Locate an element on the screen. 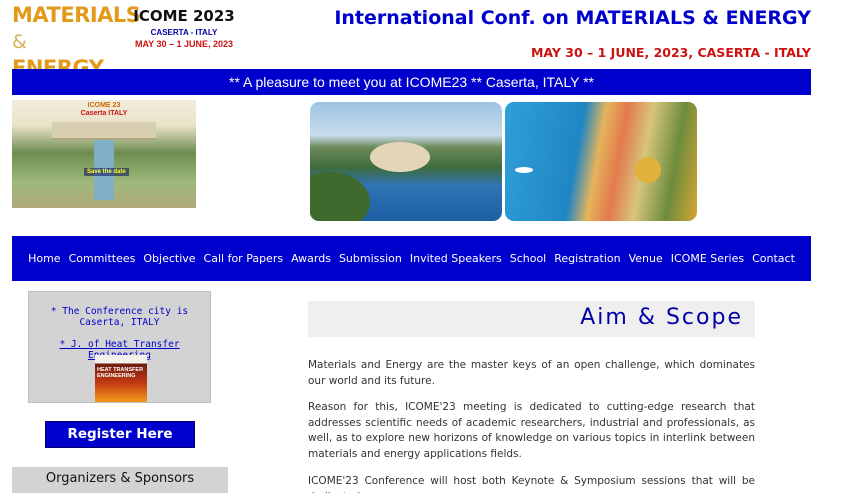 The image size is (850, 493). nav-registration: Registration is located at coordinates (587, 258).